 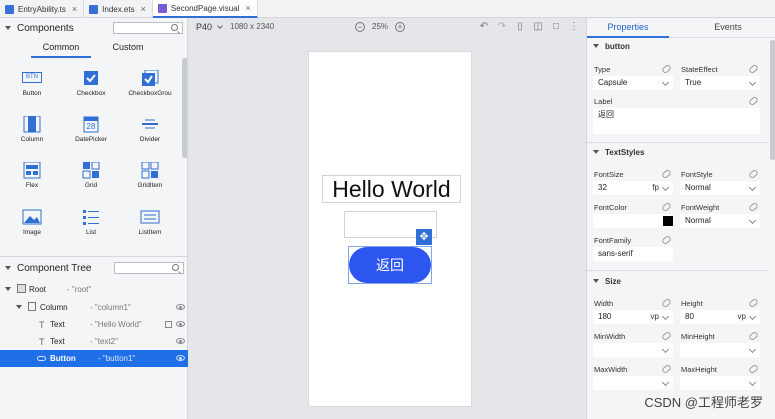 What do you see at coordinates (678, 142) in the screenshot?
I see `divider` at bounding box center [678, 142].